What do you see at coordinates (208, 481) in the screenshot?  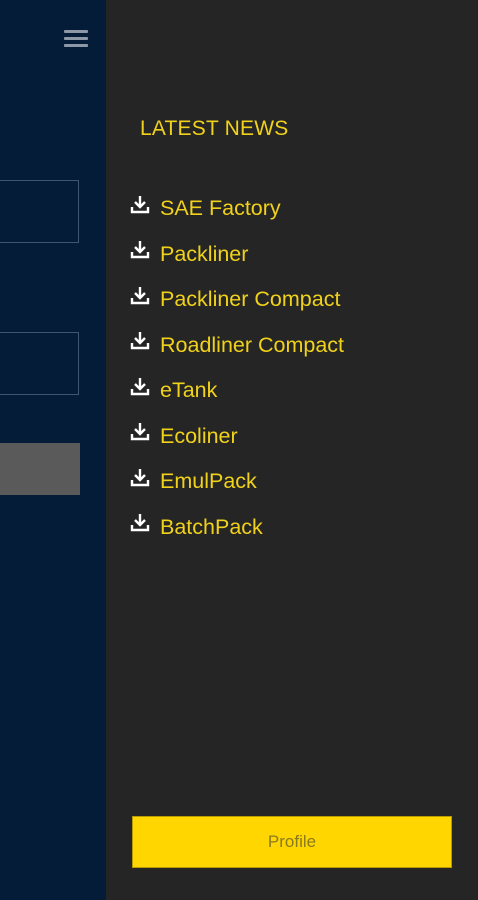 I see `news-item-label: EmulPack` at bounding box center [208, 481].